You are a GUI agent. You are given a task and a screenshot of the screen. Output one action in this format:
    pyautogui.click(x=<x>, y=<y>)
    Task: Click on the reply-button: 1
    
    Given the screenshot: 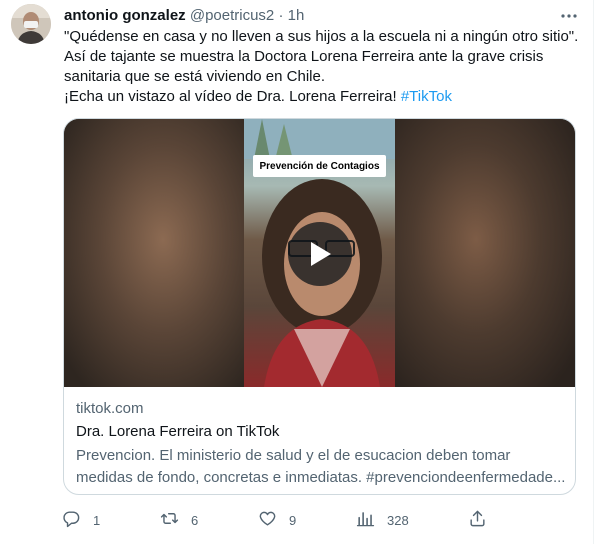 What is the action you would take?
    pyautogui.click(x=81, y=520)
    